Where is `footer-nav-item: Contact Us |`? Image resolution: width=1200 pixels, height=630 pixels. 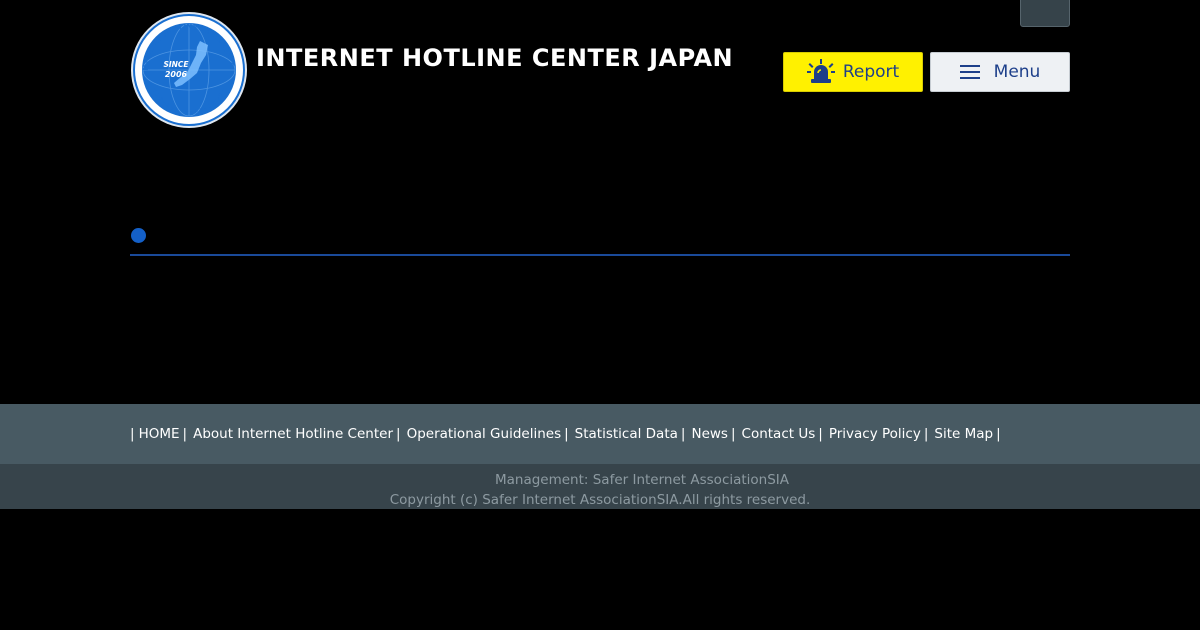 footer-nav-item: Contact Us | is located at coordinates (785, 434).